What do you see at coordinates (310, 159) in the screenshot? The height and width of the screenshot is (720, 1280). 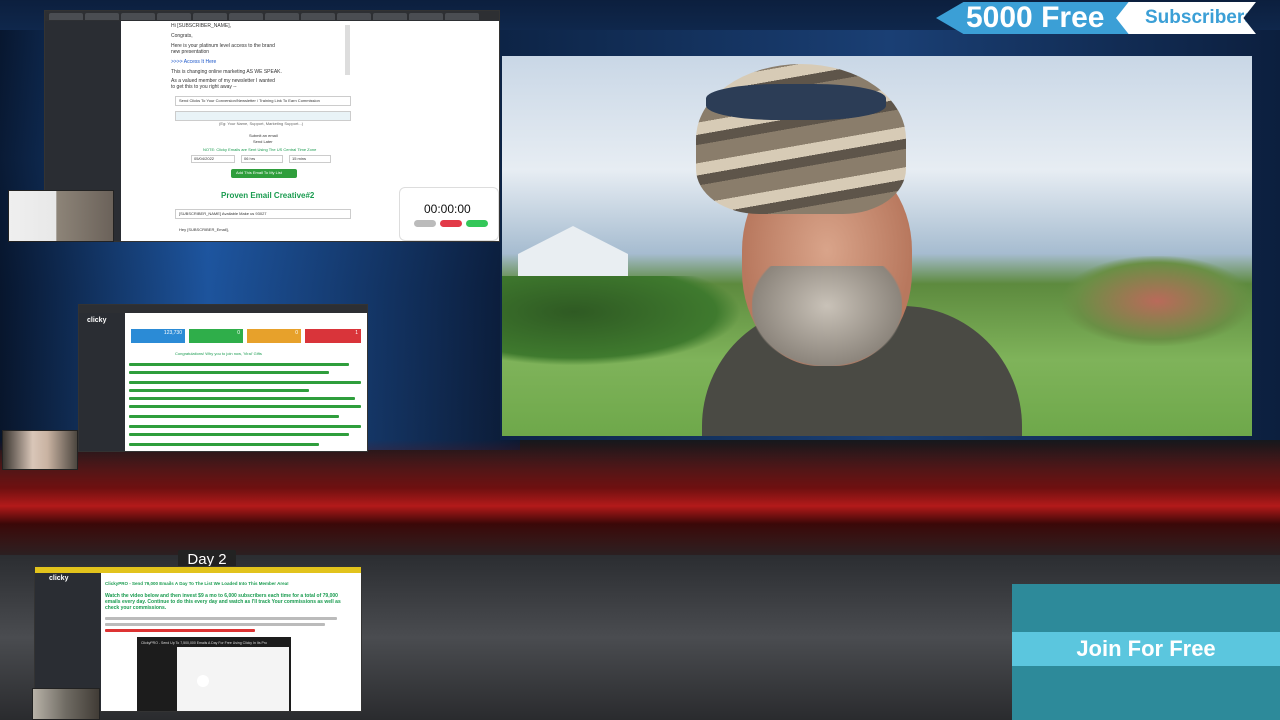 I see `minute-select: 15 mins` at bounding box center [310, 159].